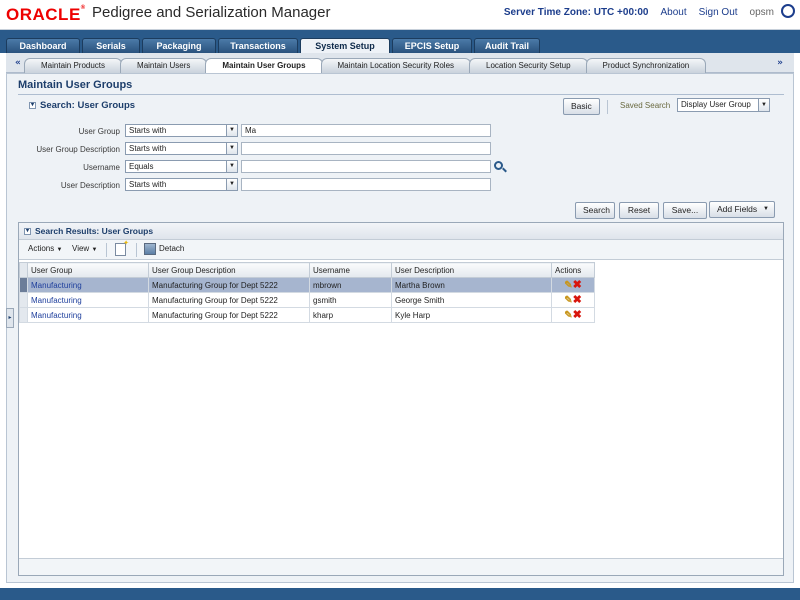 This screenshot has height=600, width=800. What do you see at coordinates (229, 315) in the screenshot?
I see `description-cell: Manufacturing Group for Dept 5222` at bounding box center [229, 315].